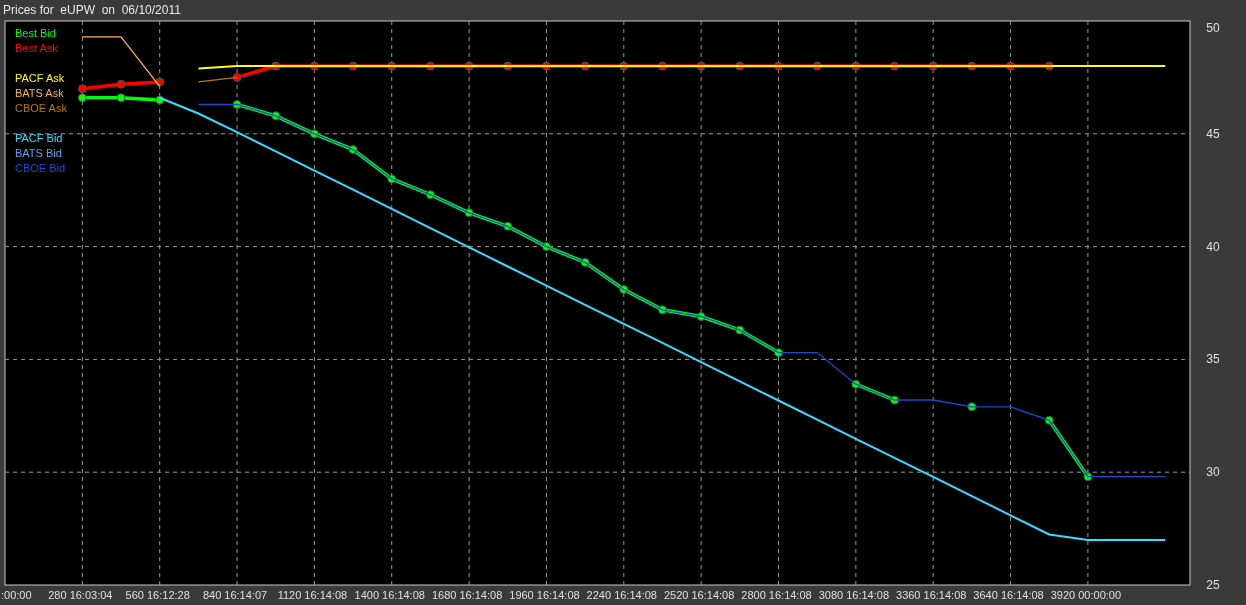 This screenshot has height=605, width=1246. I want to click on legend-label: Best Bid, so click(35, 33).